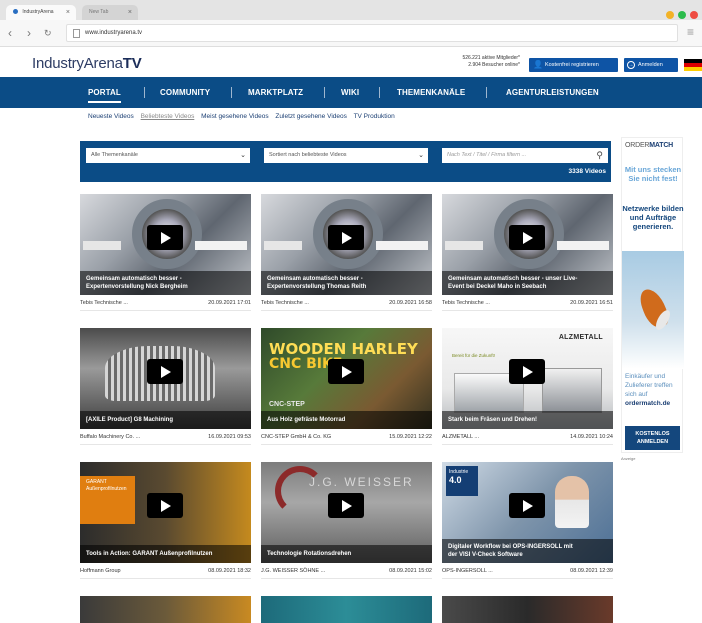 Image resolution: width=702 pixels, height=623 pixels. I want to click on video-thumbnail: [AXILE Product] G8 Machining, so click(165, 378).